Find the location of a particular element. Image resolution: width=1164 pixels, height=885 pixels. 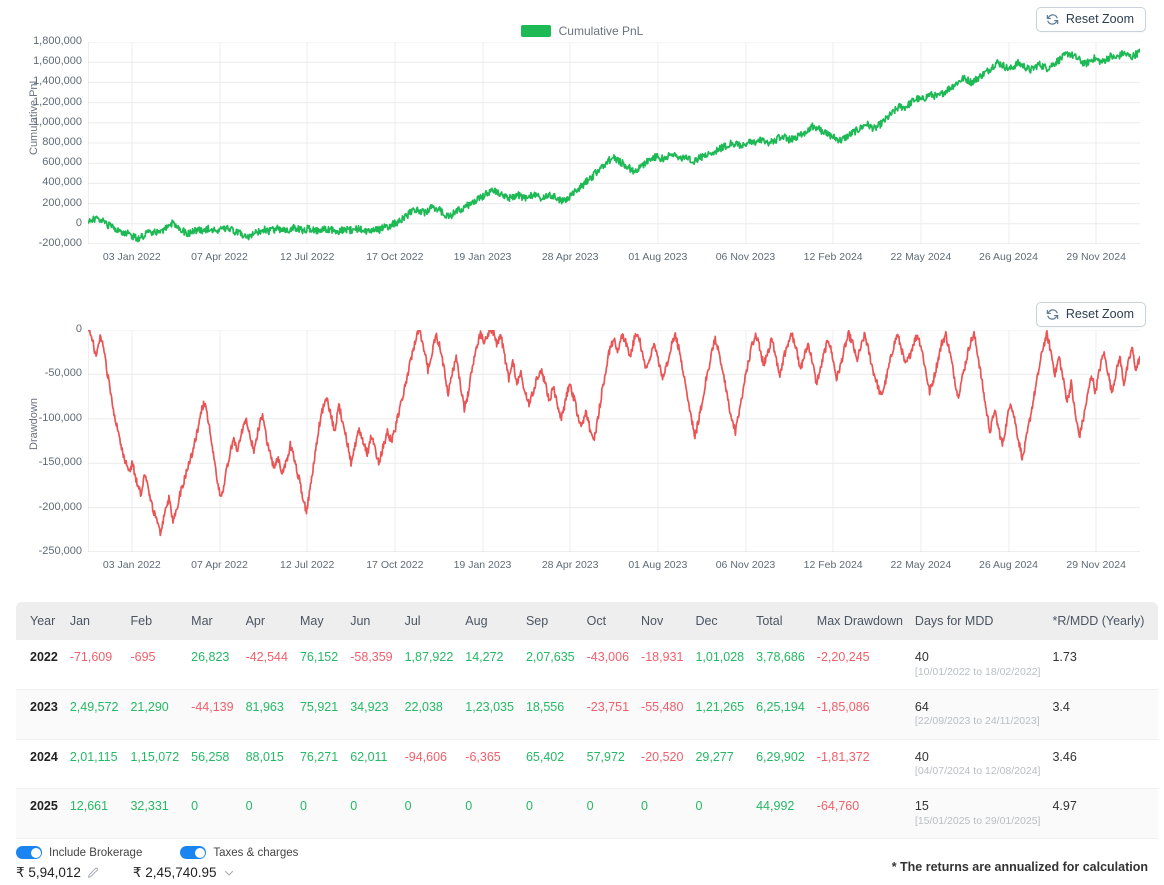

cell-month-pnl: -695 is located at coordinates (155, 665).